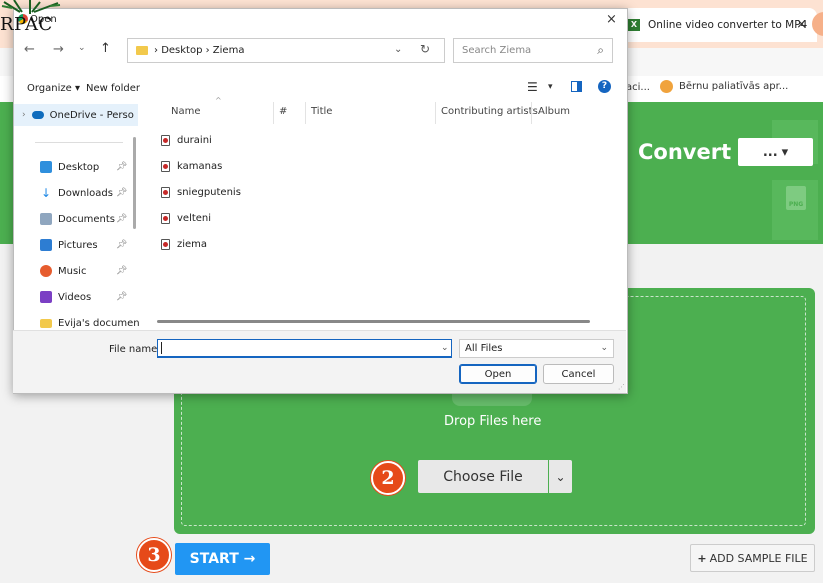  What do you see at coordinates (105, 48) in the screenshot?
I see `up-arrow-icon: ↑` at bounding box center [105, 48].